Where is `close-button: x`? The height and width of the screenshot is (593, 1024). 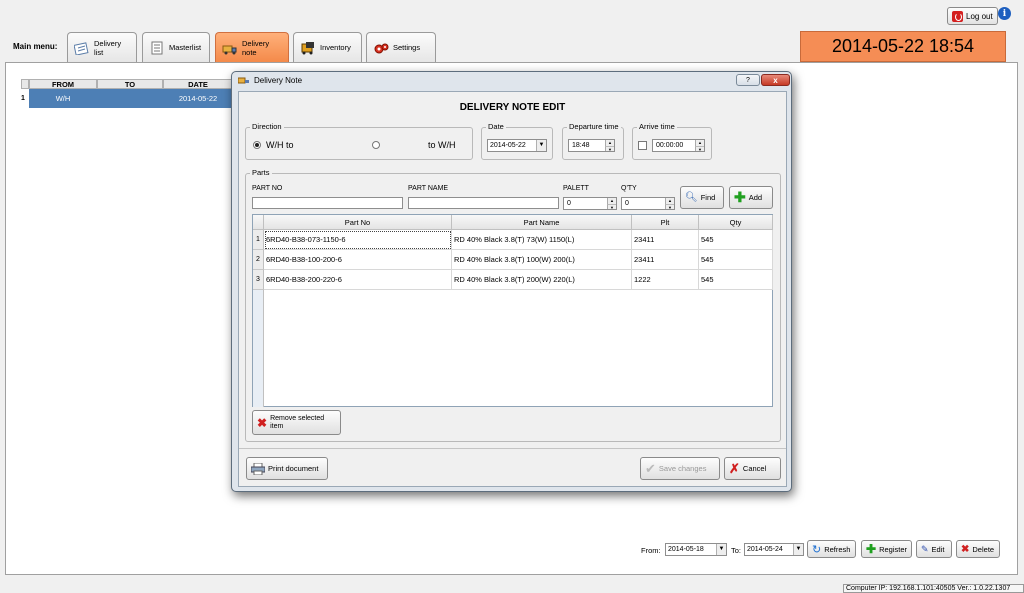
close-button: x is located at coordinates (775, 80).